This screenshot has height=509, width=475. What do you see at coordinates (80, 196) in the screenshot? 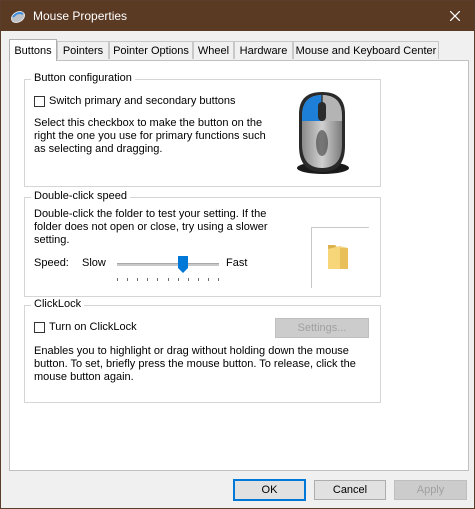
I see `group-title: Double-click speed` at bounding box center [80, 196].